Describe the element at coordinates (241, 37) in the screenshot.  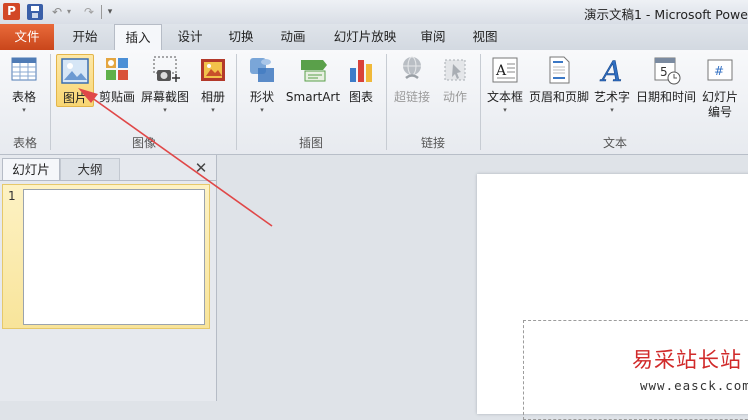
I see `tab-transitions: 切换` at that location.